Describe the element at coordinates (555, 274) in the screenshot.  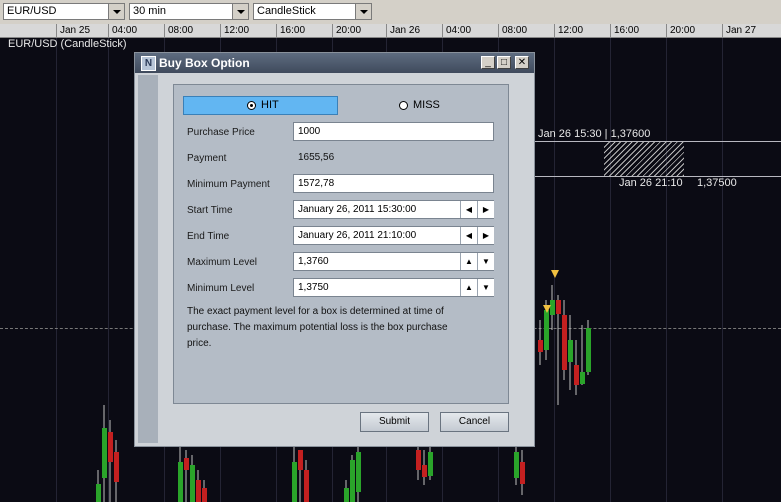
I see `marker-triangle` at that location.